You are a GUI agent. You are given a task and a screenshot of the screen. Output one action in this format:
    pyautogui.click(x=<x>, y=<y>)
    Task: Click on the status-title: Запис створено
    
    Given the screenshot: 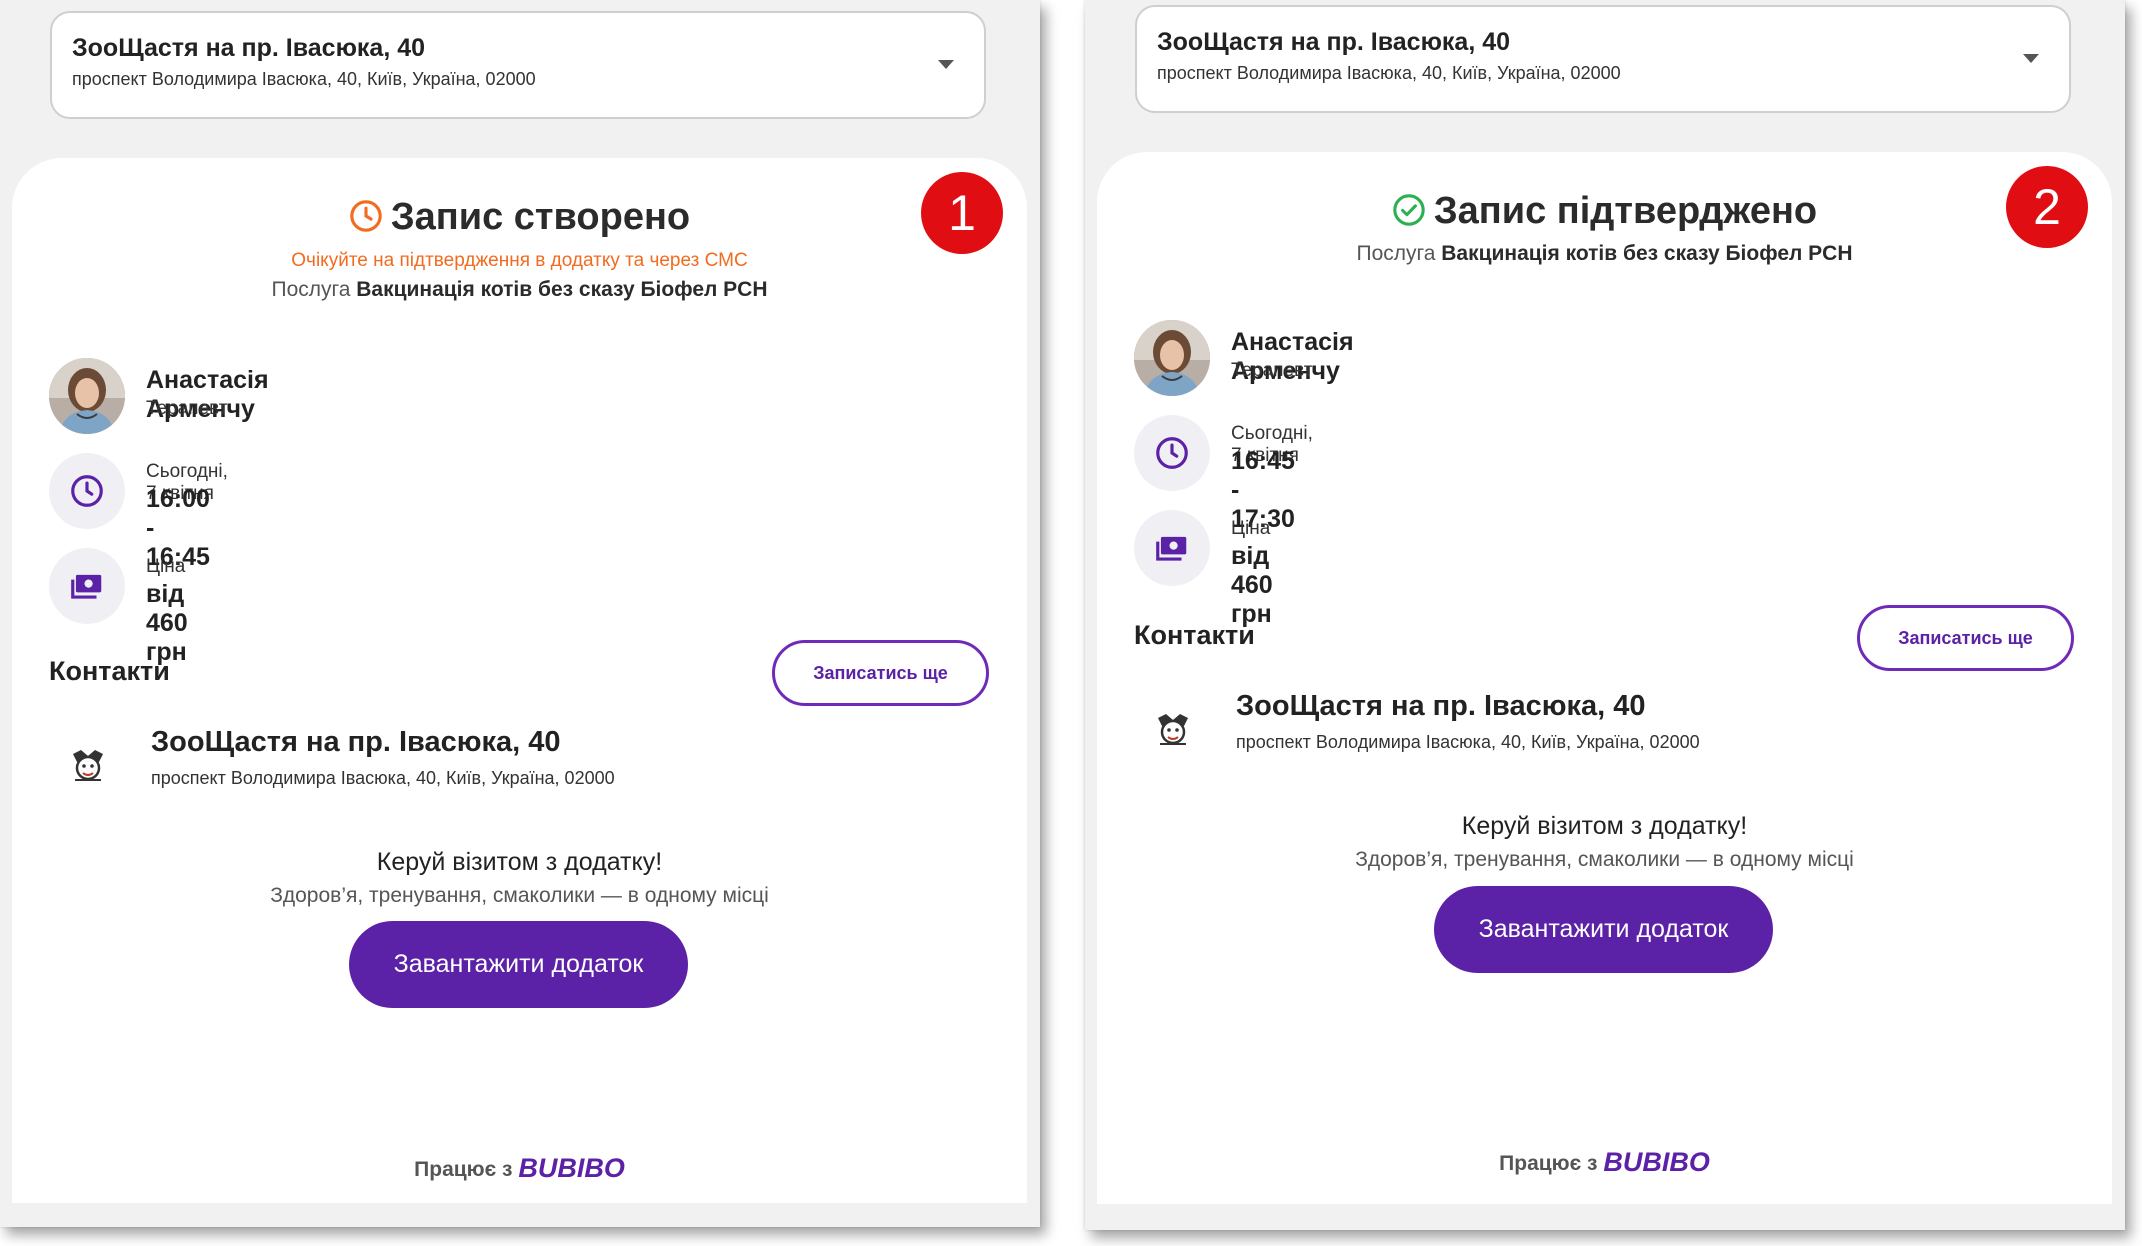 What is the action you would take?
    pyautogui.click(x=519, y=217)
    